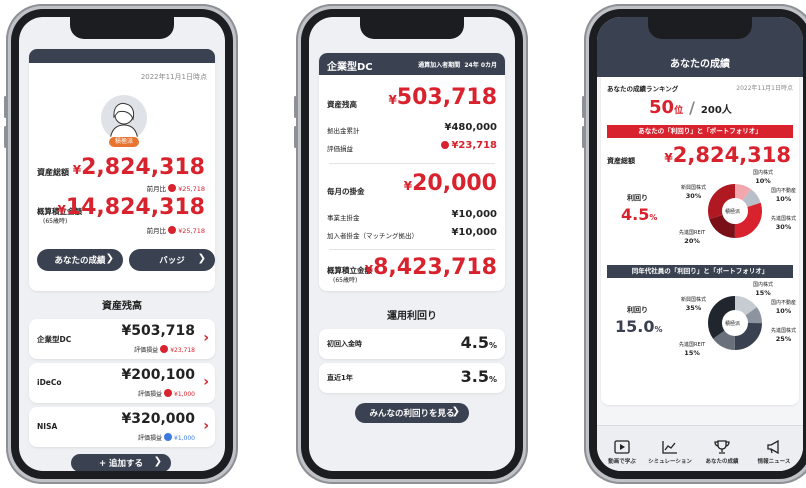 The image size is (806, 488). Describe the element at coordinates (637, 310) in the screenshot. I see `peer-yield-label: 利回り` at that location.